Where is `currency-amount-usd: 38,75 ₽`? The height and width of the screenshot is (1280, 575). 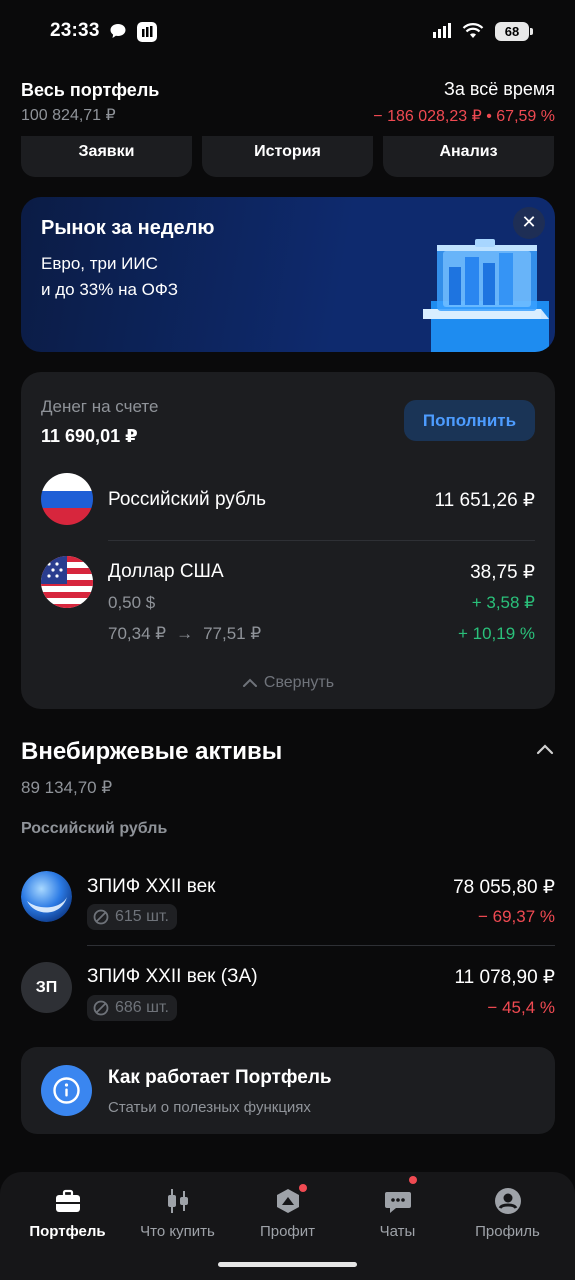
currency-amount-usd: 38,75 ₽ is located at coordinates (502, 572).